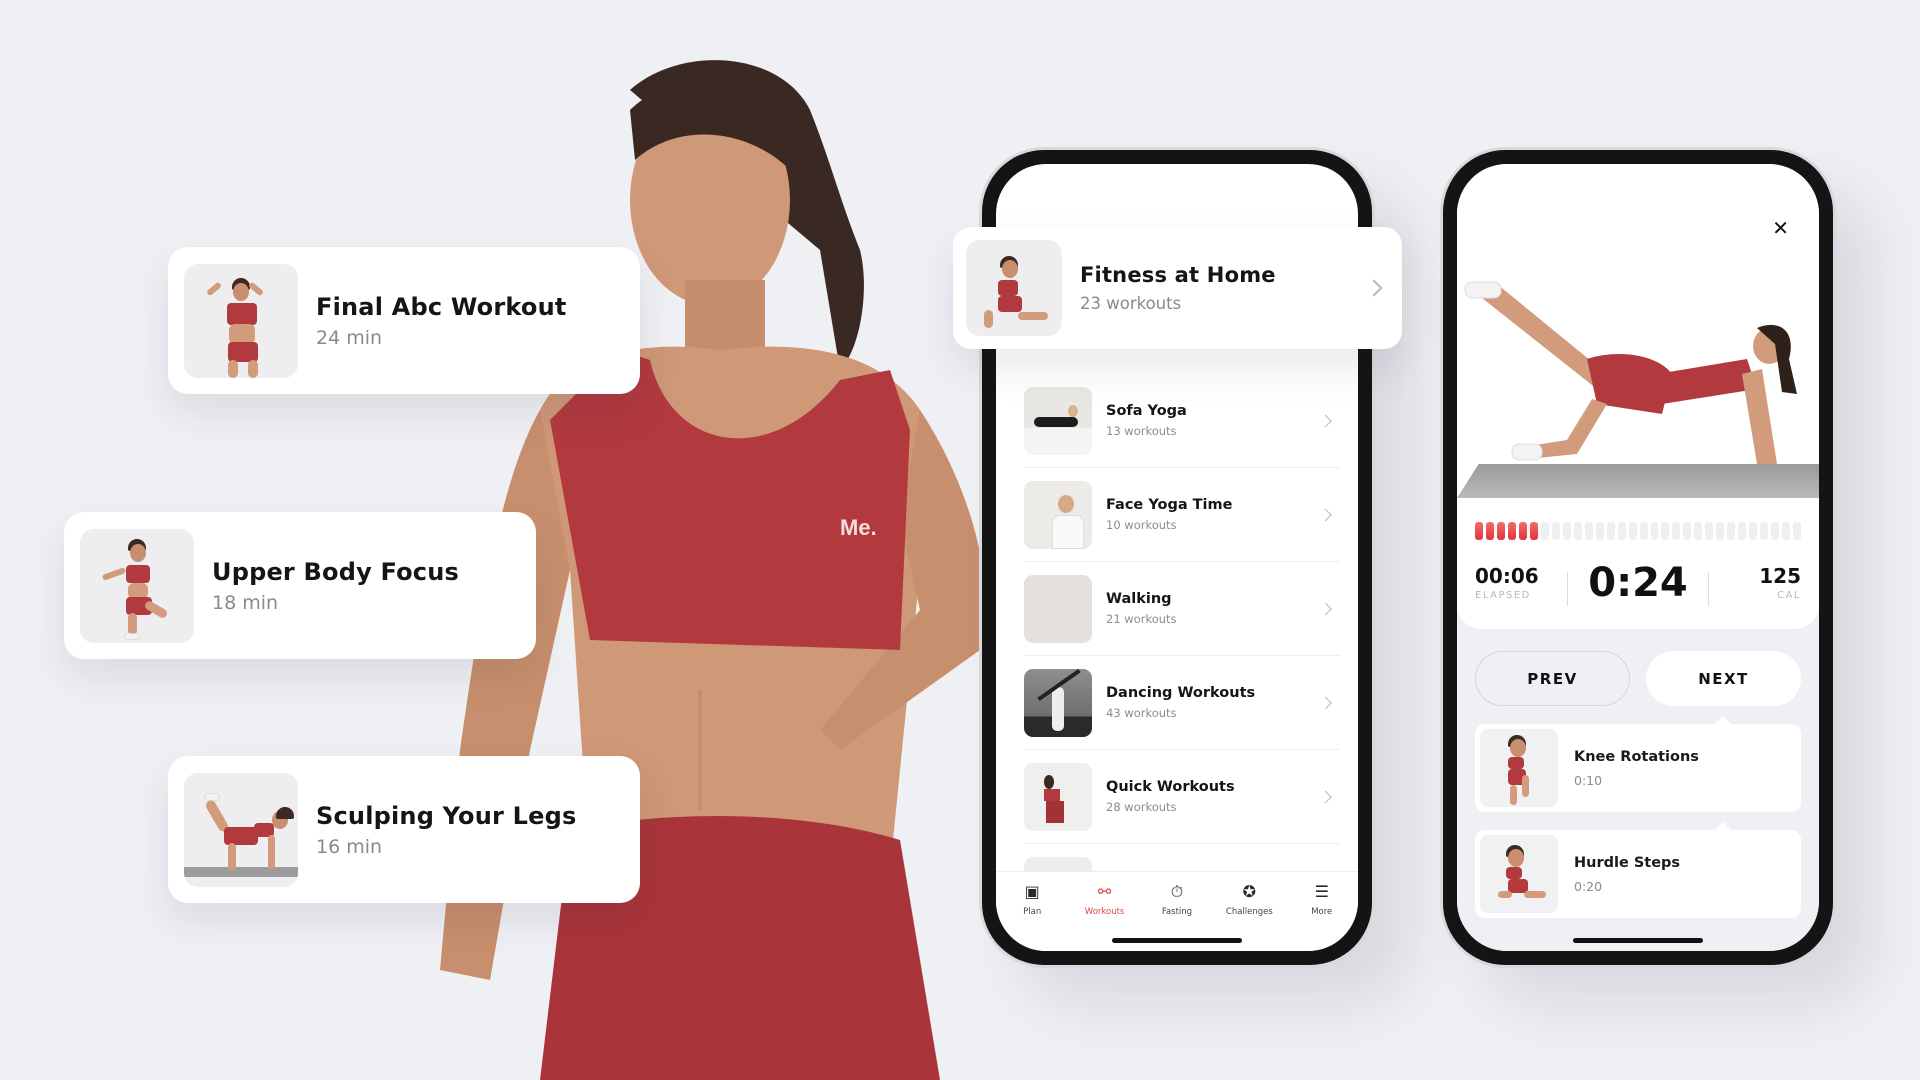 The height and width of the screenshot is (1080, 1920). I want to click on category-item: Quick Workouts 28 workouts, so click(1182, 797).